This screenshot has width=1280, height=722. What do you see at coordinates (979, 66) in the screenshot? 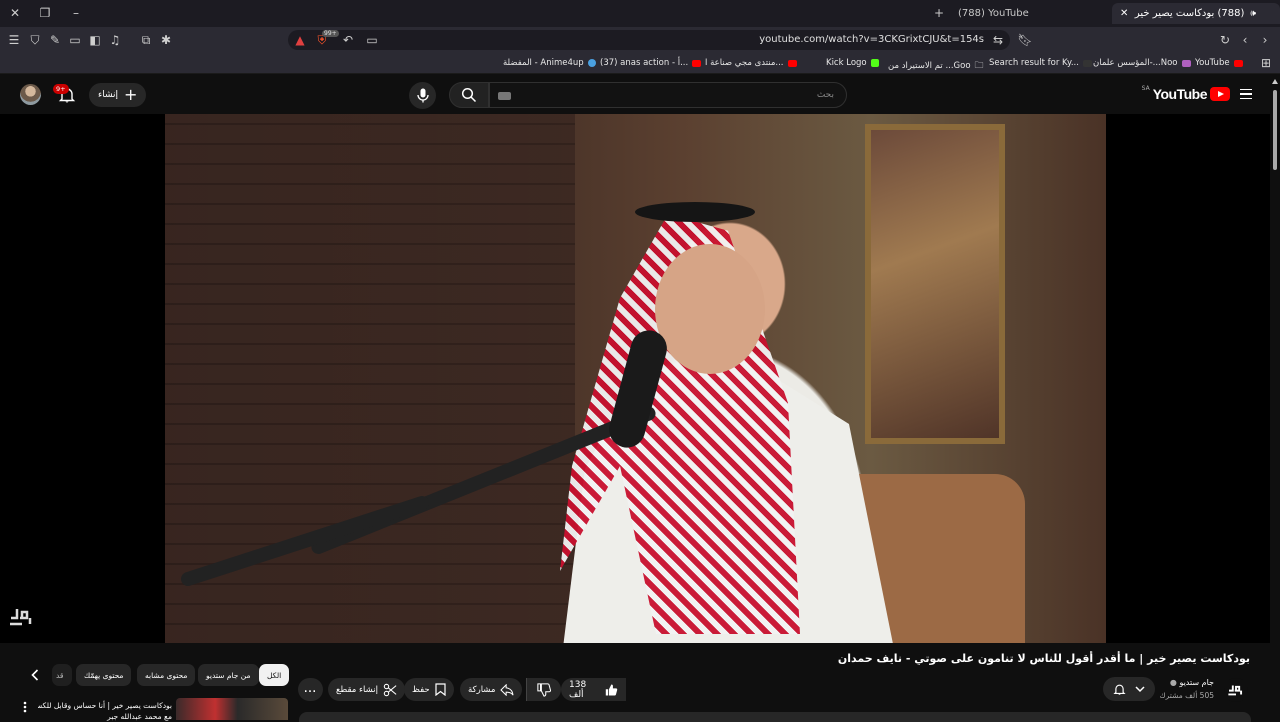
I see `folder-icon: 🗀` at bounding box center [979, 66].